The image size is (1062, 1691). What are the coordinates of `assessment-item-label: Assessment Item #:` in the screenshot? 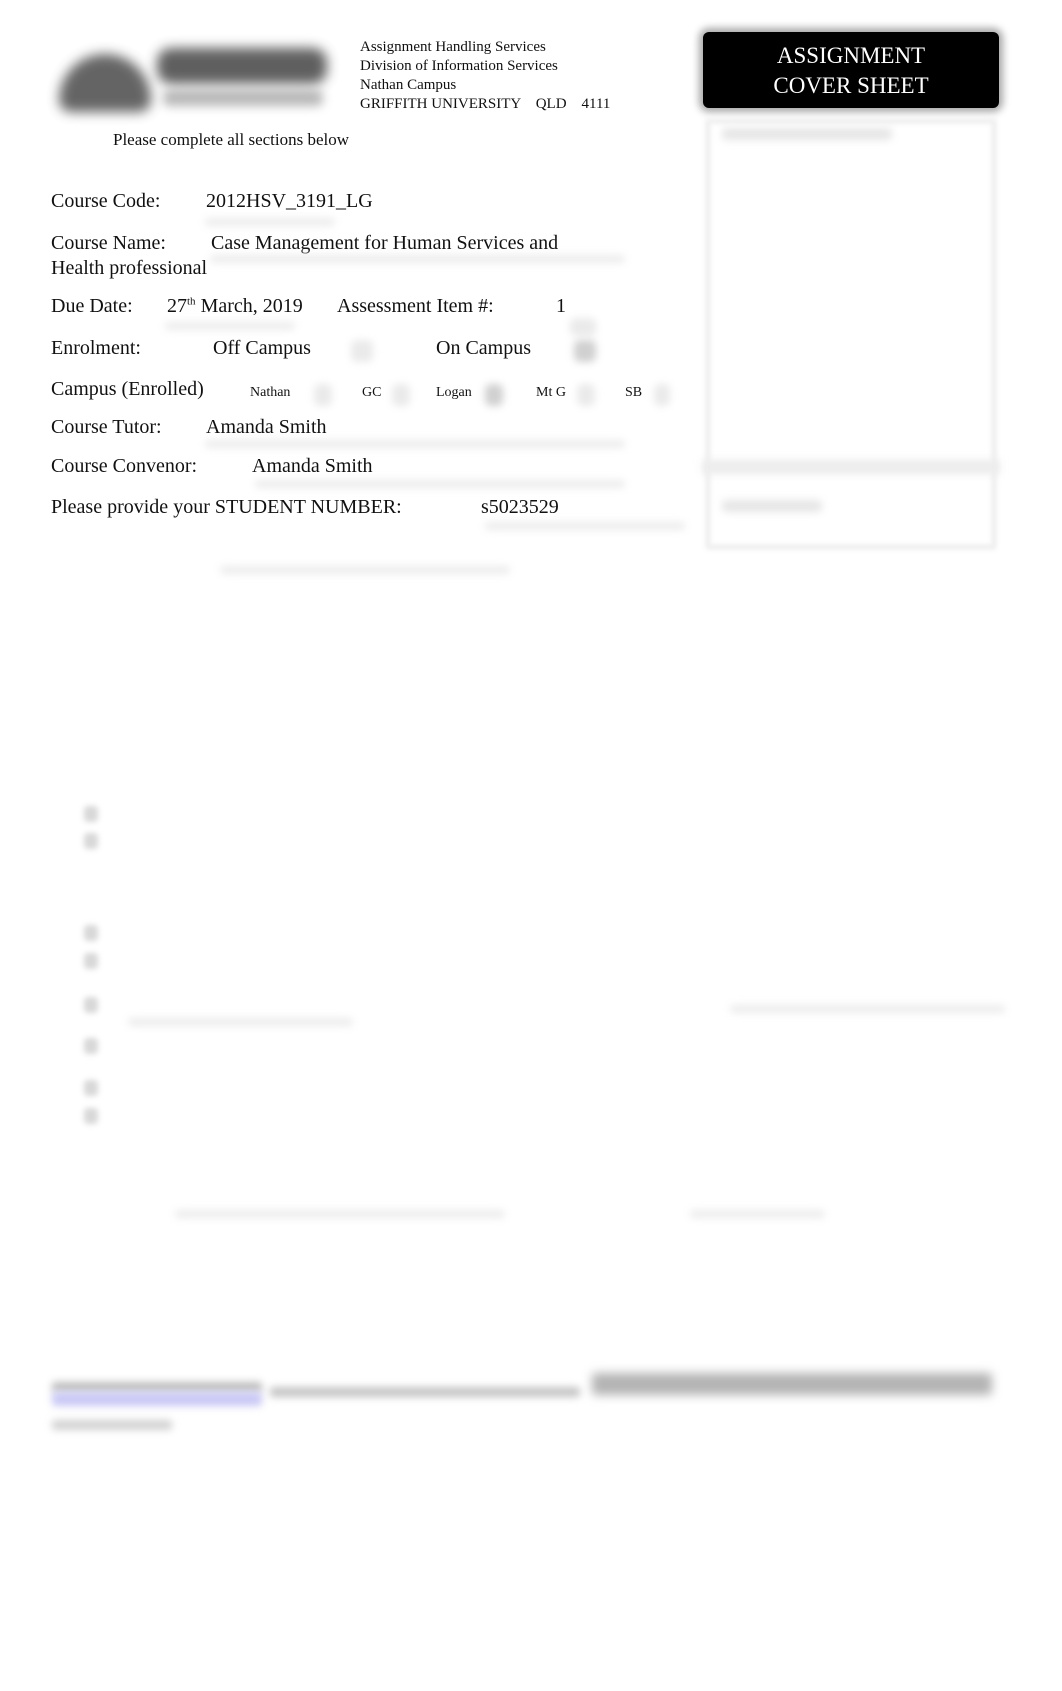 It's located at (415, 306).